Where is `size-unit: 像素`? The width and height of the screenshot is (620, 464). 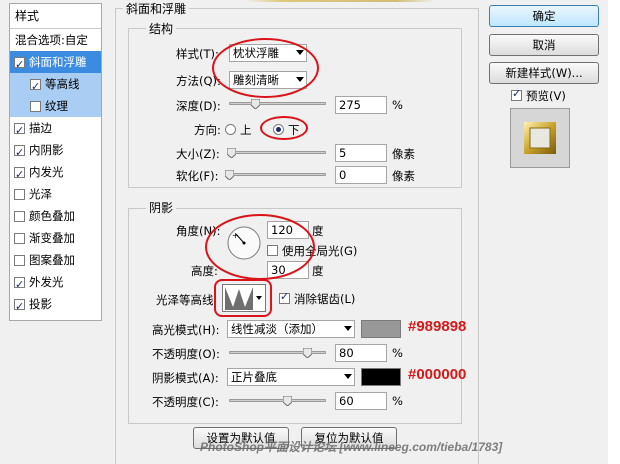
size-unit: 像素 is located at coordinates (403, 154).